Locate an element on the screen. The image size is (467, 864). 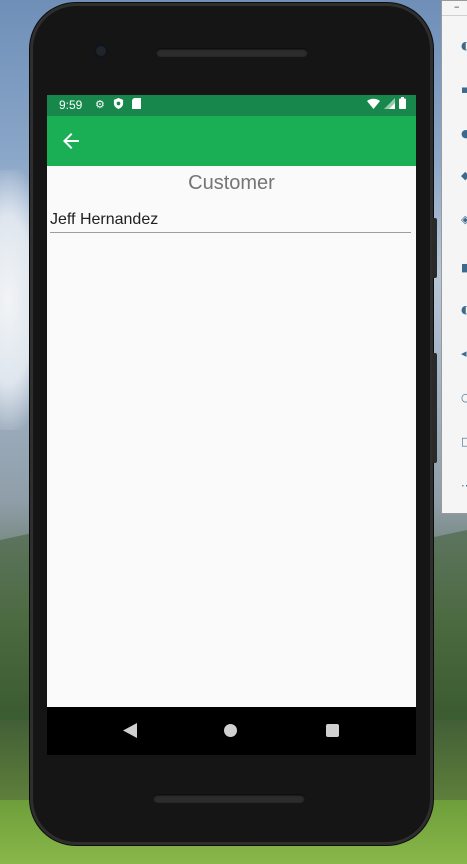
screenshot-icon: ■ is located at coordinates (464, 267).